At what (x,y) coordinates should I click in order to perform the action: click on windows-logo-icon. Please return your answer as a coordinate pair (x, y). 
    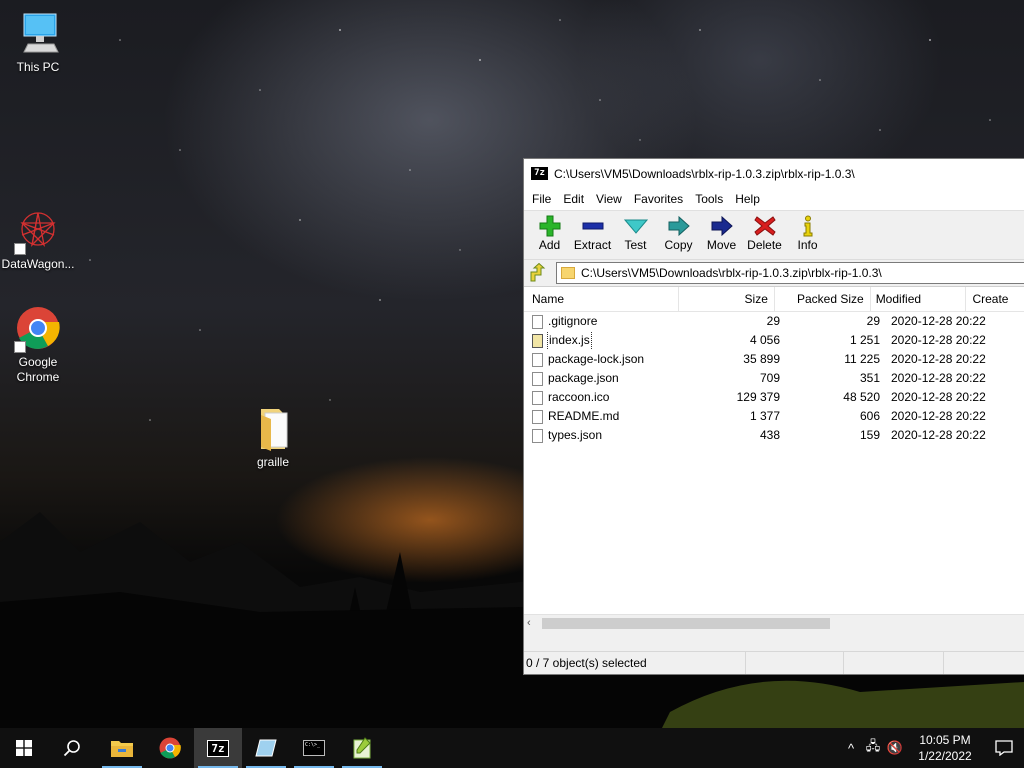
    Looking at the image, I should click on (24, 748).